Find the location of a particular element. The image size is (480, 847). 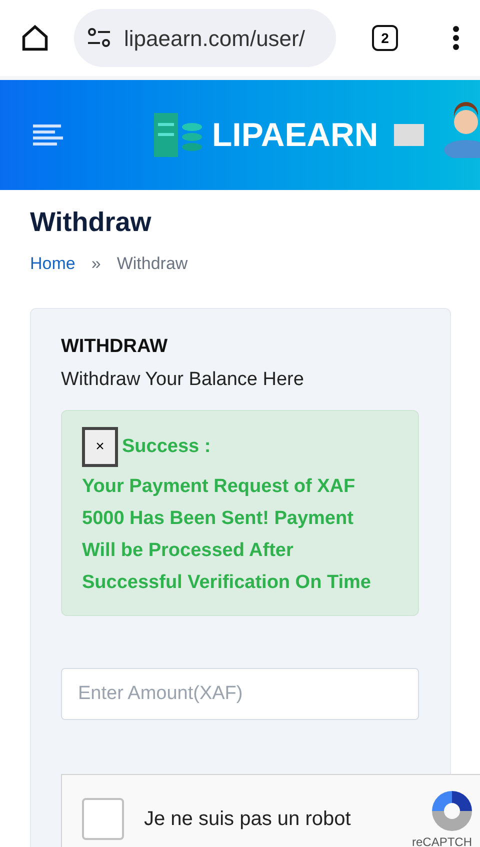

logo-icon is located at coordinates (179, 135).